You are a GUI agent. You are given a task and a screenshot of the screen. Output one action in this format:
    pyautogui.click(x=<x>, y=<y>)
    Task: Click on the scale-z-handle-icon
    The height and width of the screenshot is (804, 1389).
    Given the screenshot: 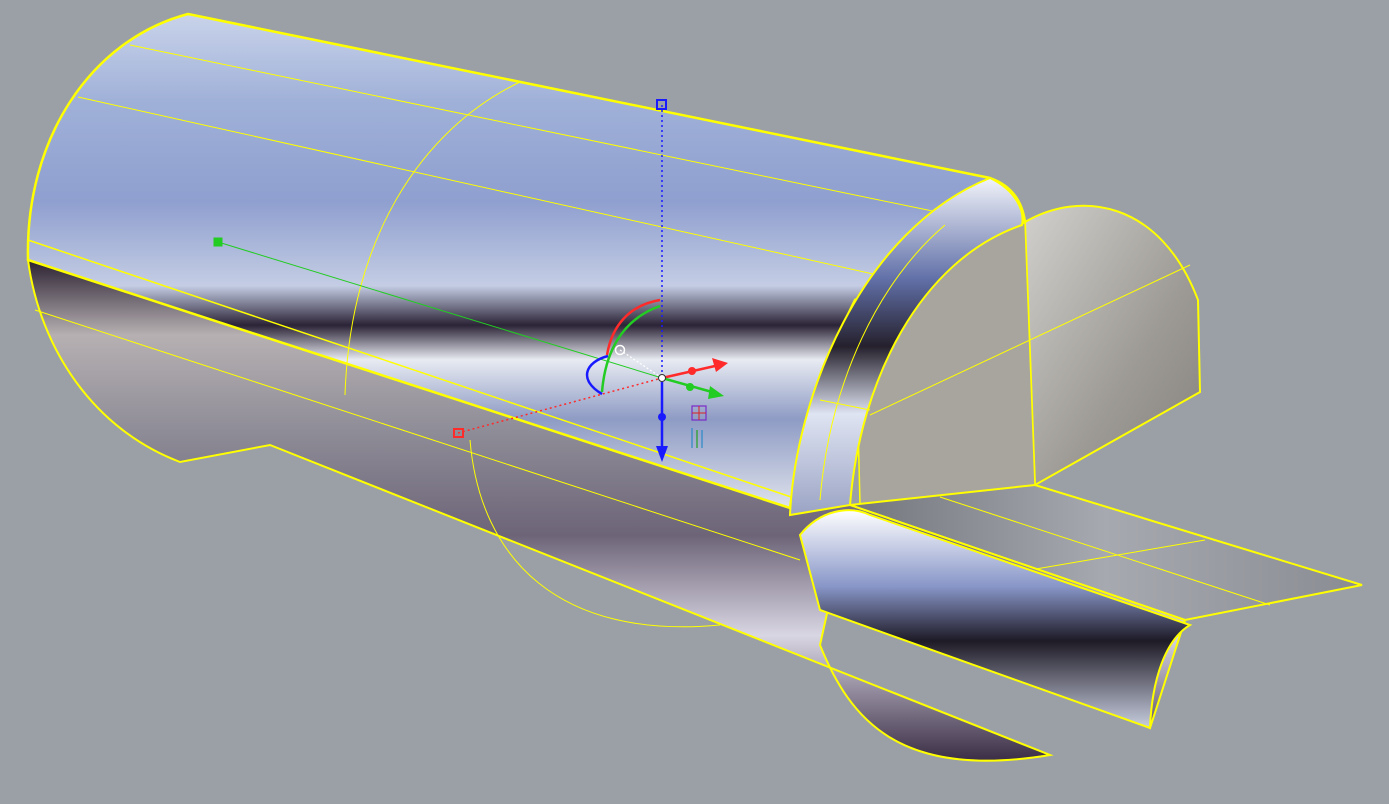 What is the action you would take?
    pyautogui.click(x=661, y=104)
    